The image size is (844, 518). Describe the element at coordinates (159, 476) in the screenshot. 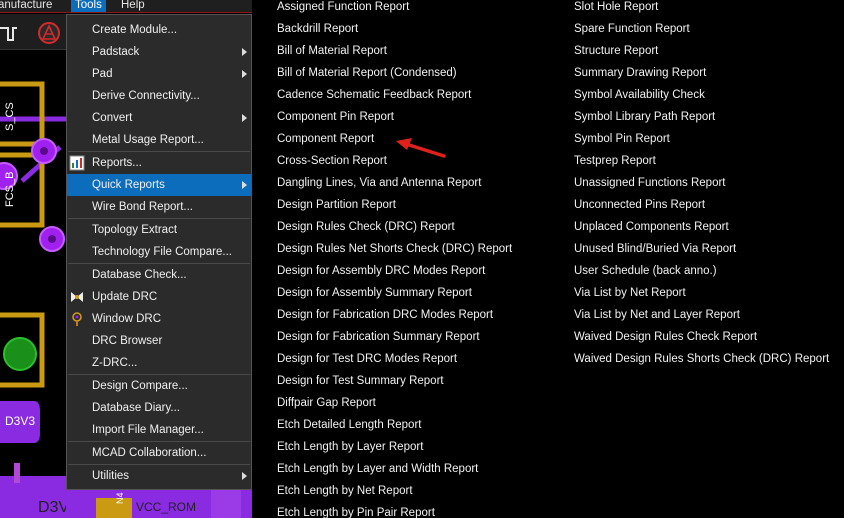

I see `menu-item-utilities: Utilities` at that location.